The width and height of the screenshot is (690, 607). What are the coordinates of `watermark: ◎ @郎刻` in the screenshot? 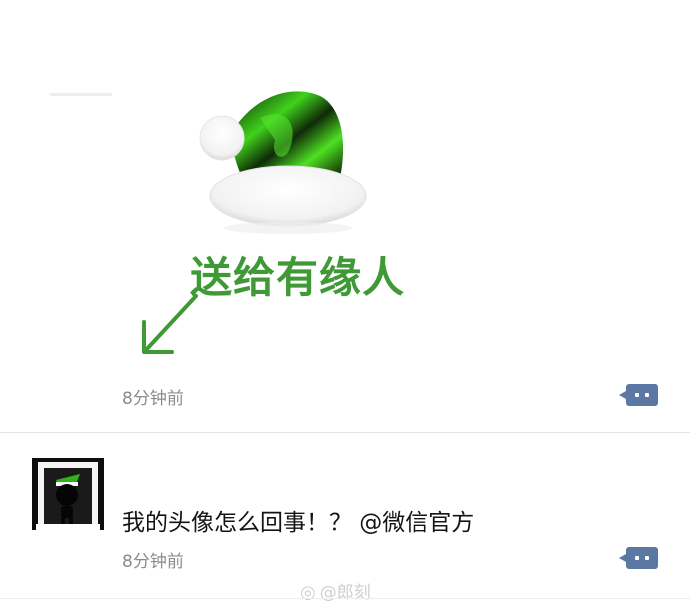 It's located at (335, 590).